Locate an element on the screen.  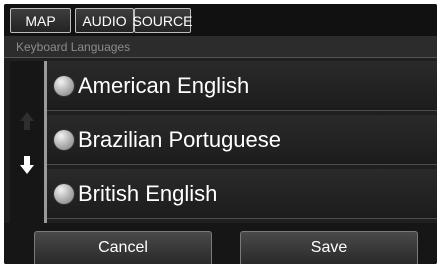
save-button: Save is located at coordinates (329, 247).